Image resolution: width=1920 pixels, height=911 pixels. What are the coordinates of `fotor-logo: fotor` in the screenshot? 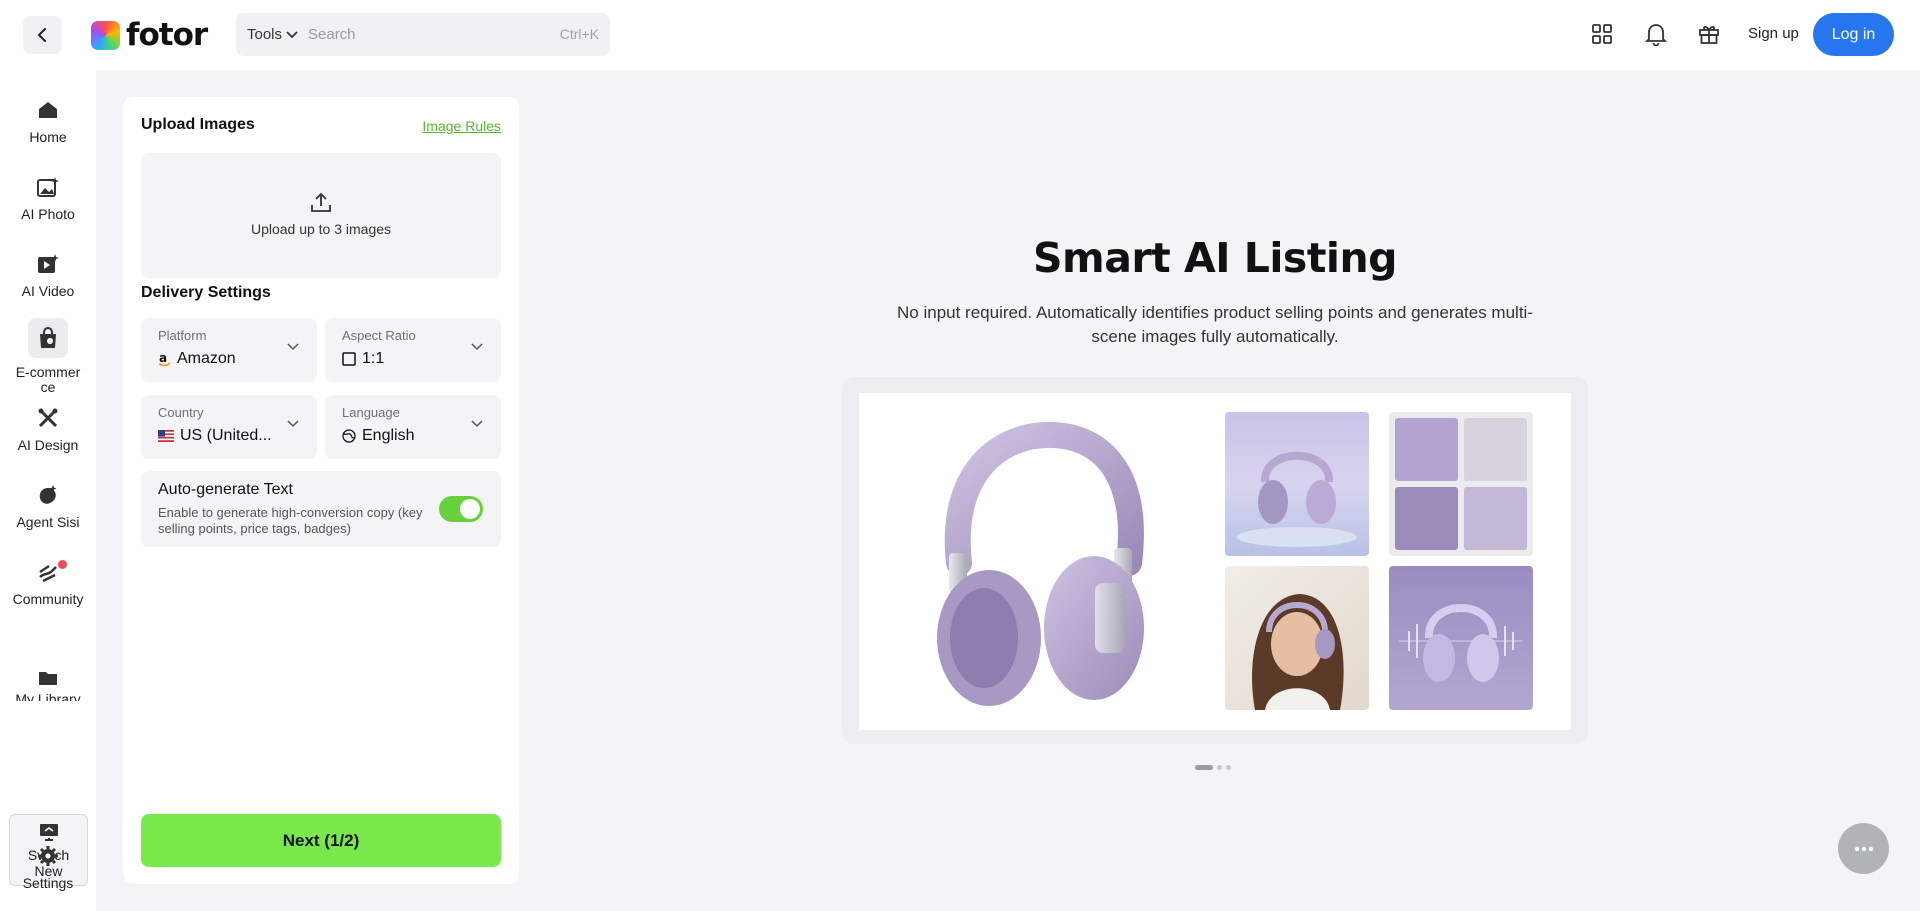 It's located at (149, 35).